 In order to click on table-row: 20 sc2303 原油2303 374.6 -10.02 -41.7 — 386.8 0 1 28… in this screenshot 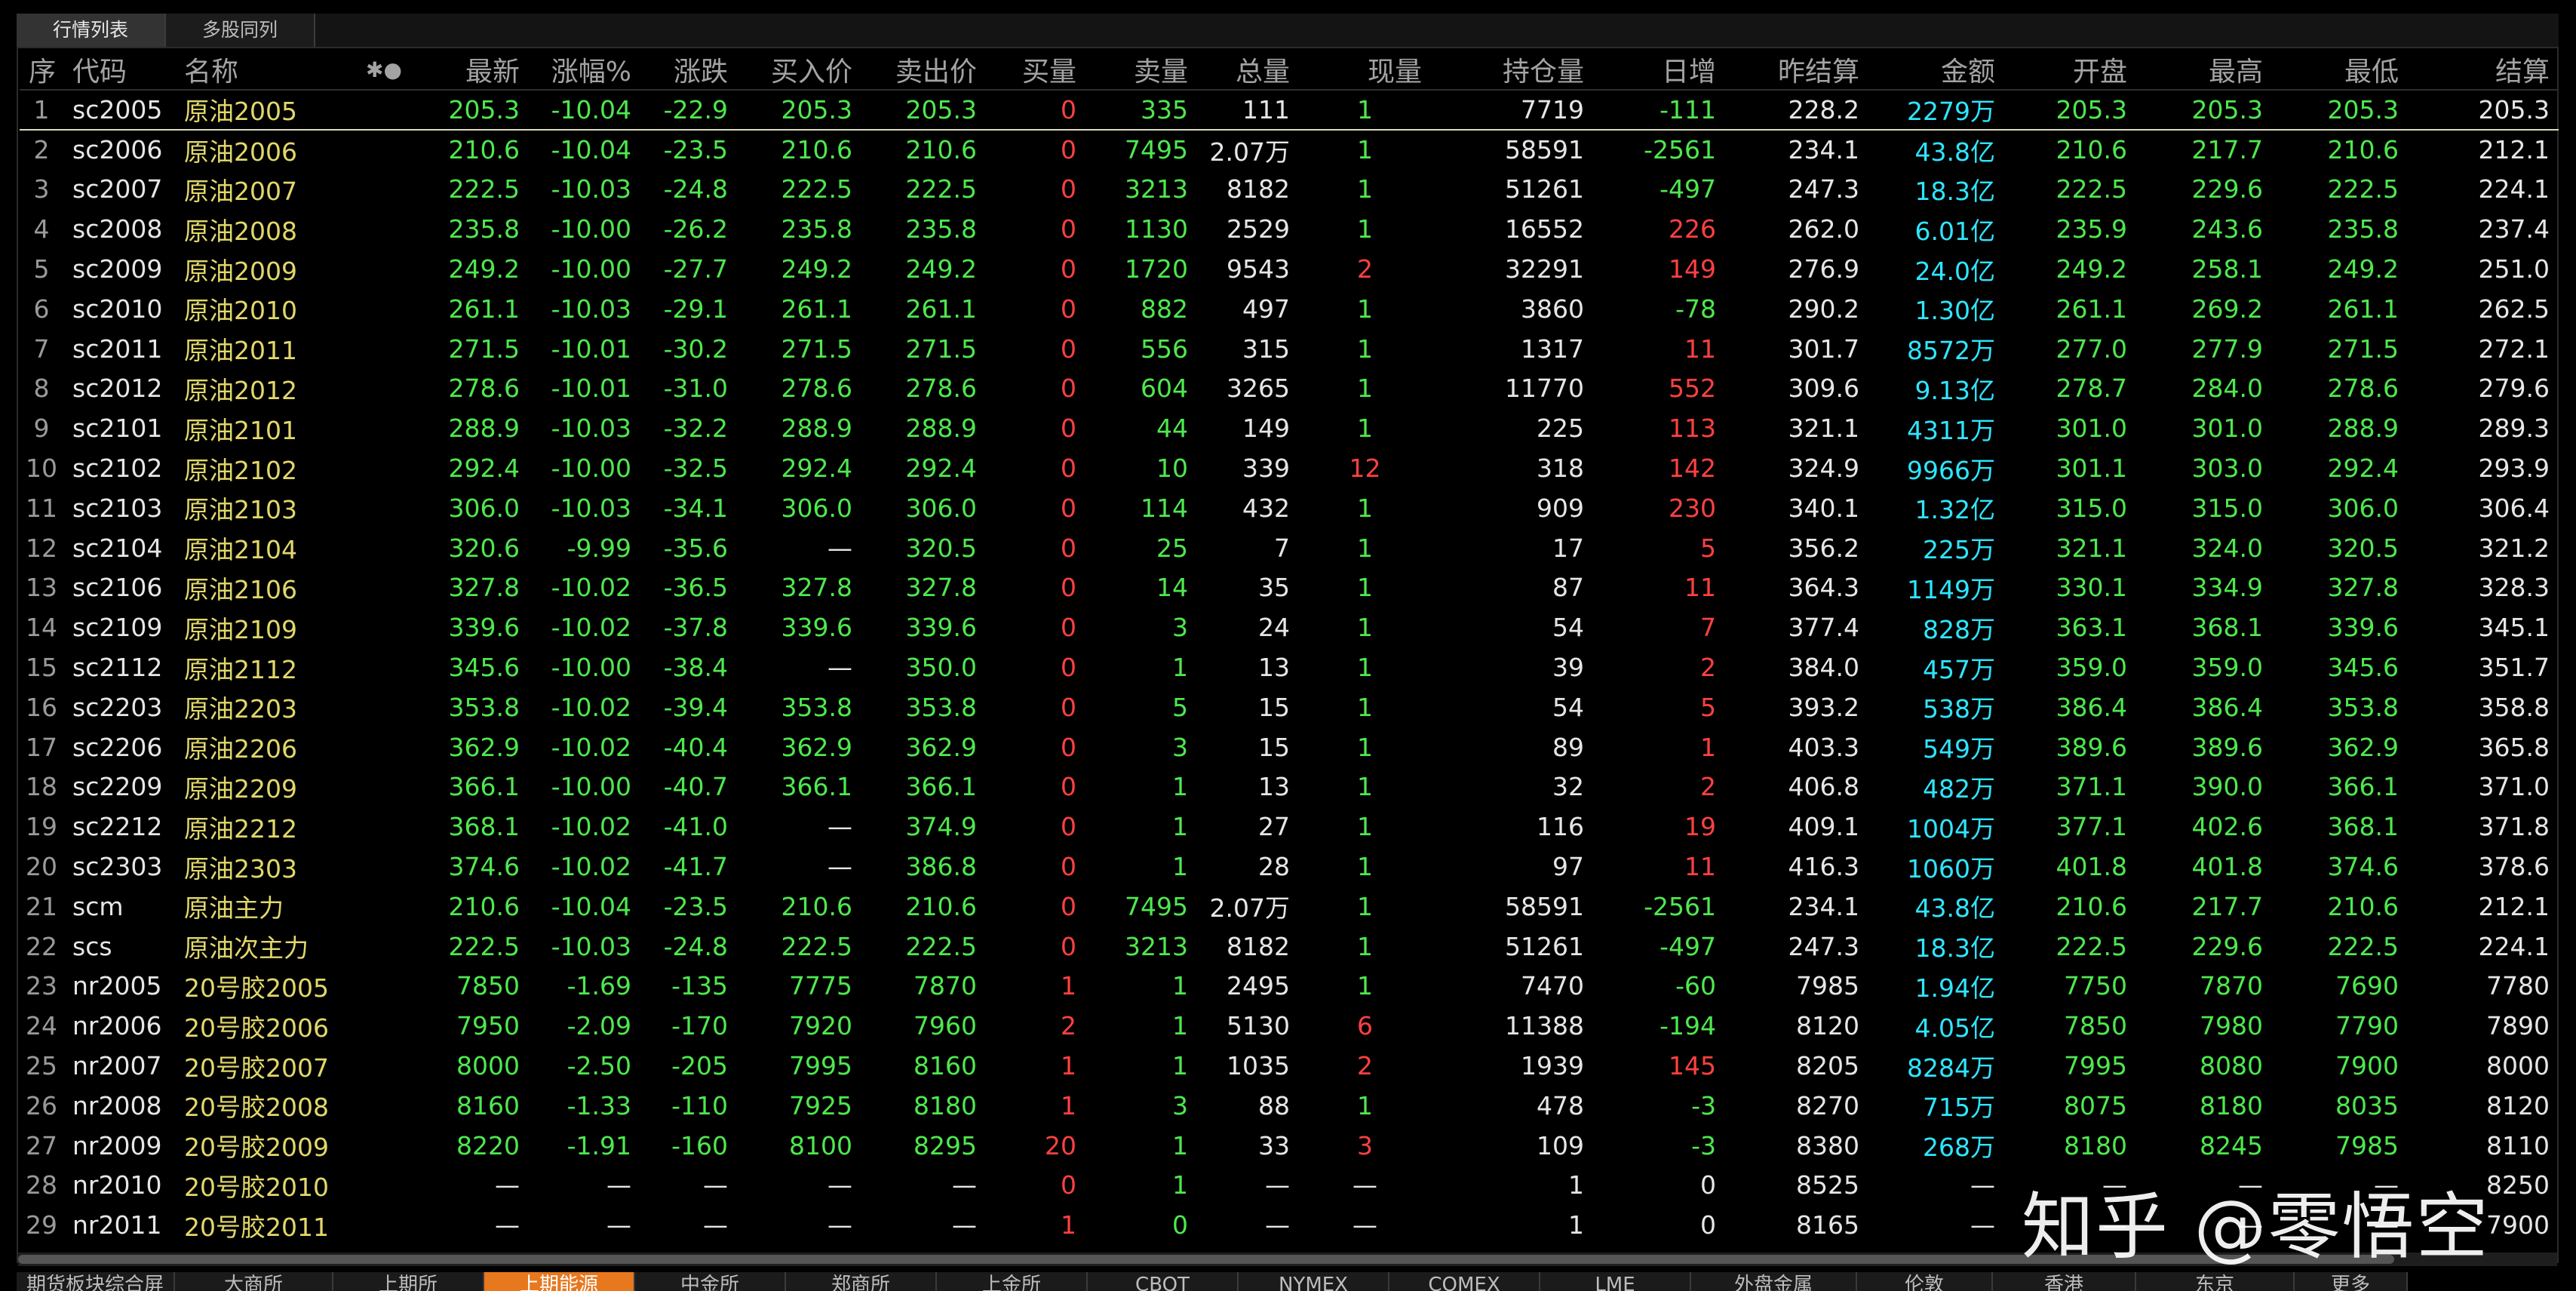, I will do `click(1289, 867)`.